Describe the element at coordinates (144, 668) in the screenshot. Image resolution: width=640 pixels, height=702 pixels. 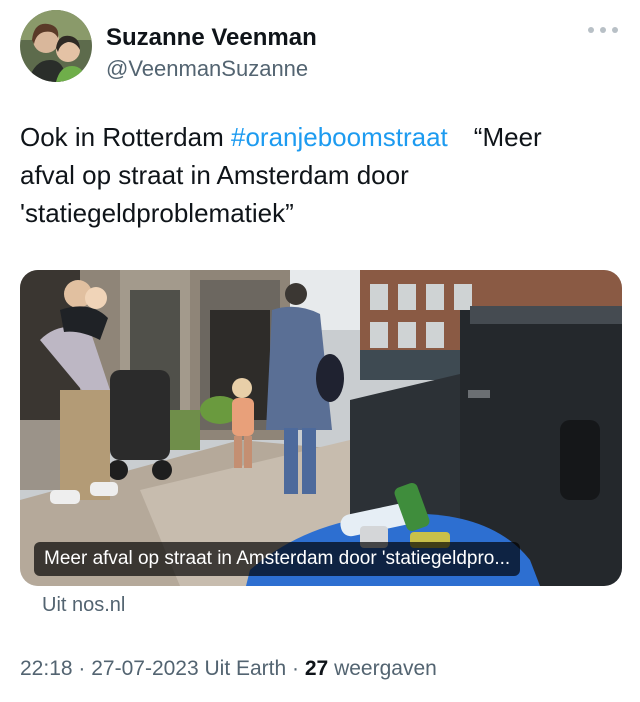
I see `tweet-date: 27-07-2023` at that location.